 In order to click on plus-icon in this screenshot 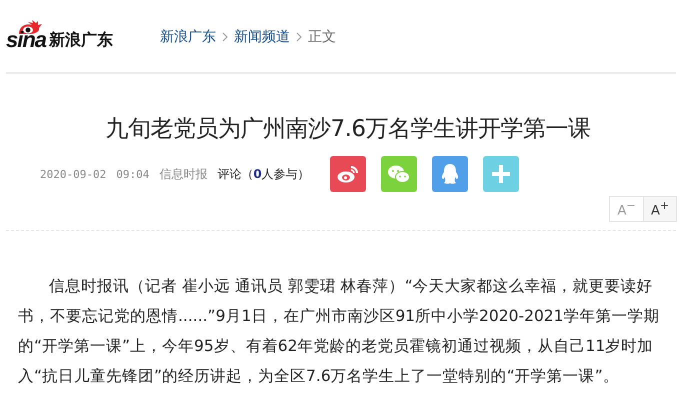, I will do `click(501, 174)`.